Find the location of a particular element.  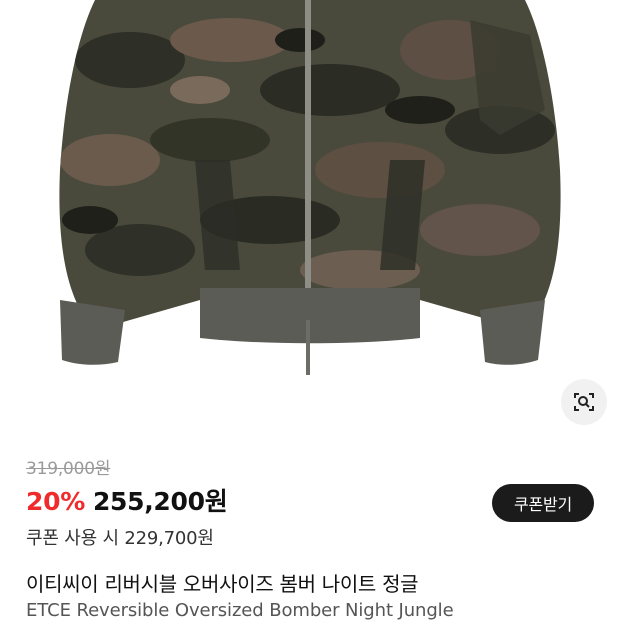

discount-rate: 20% is located at coordinates (55, 501).